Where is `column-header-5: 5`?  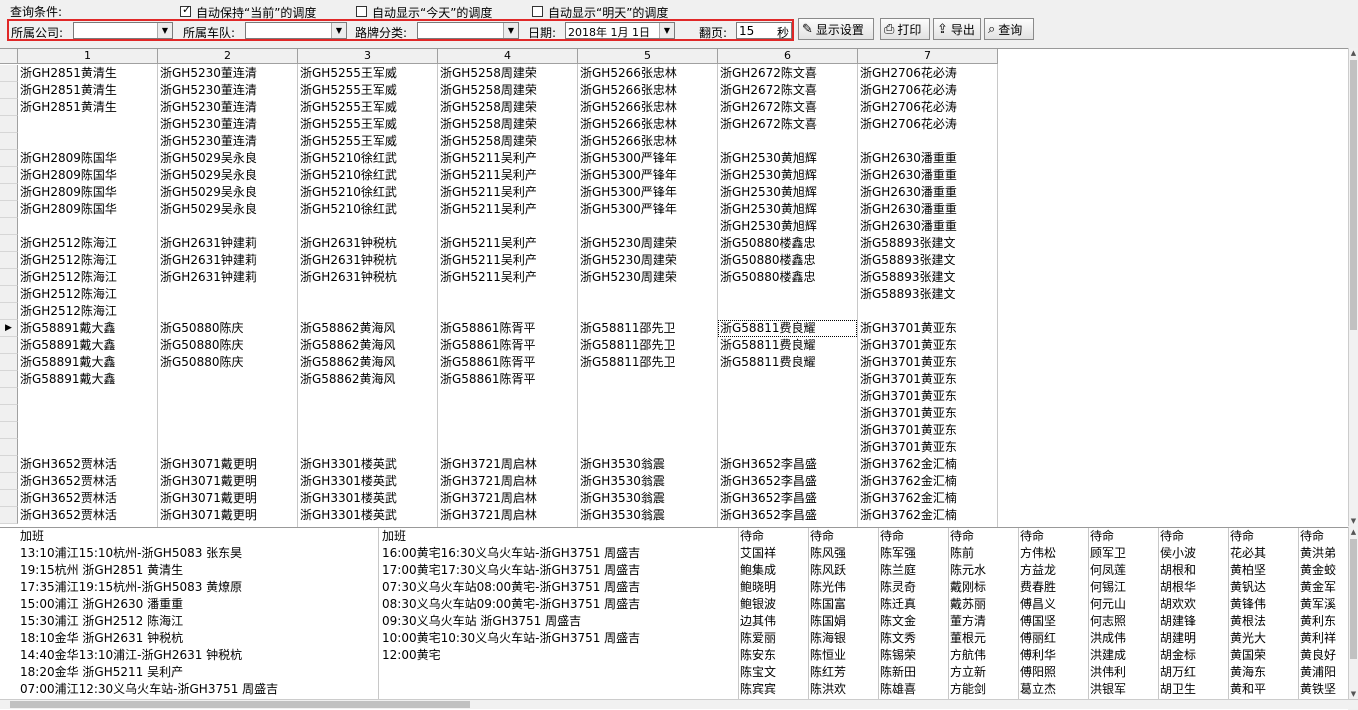
column-header-5: 5 is located at coordinates (648, 56).